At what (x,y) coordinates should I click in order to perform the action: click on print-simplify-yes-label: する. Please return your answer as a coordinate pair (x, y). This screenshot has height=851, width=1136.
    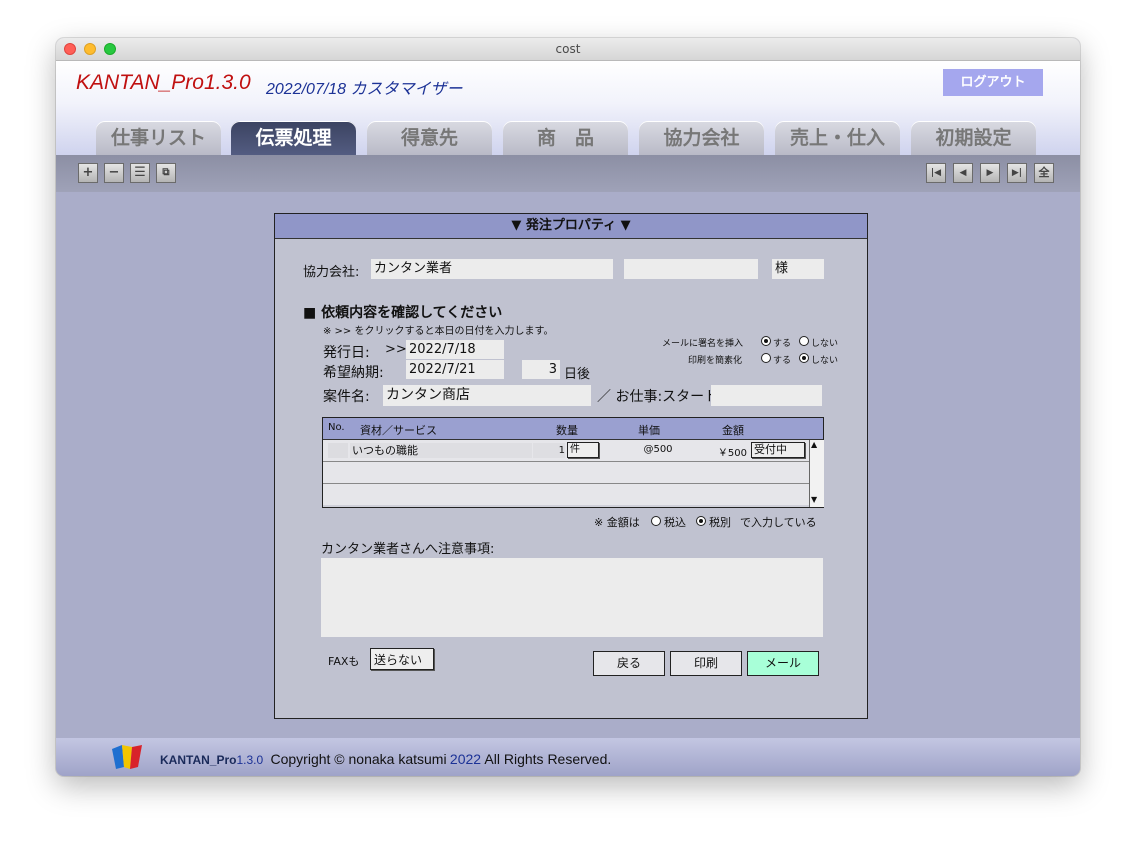
    Looking at the image, I should click on (782, 361).